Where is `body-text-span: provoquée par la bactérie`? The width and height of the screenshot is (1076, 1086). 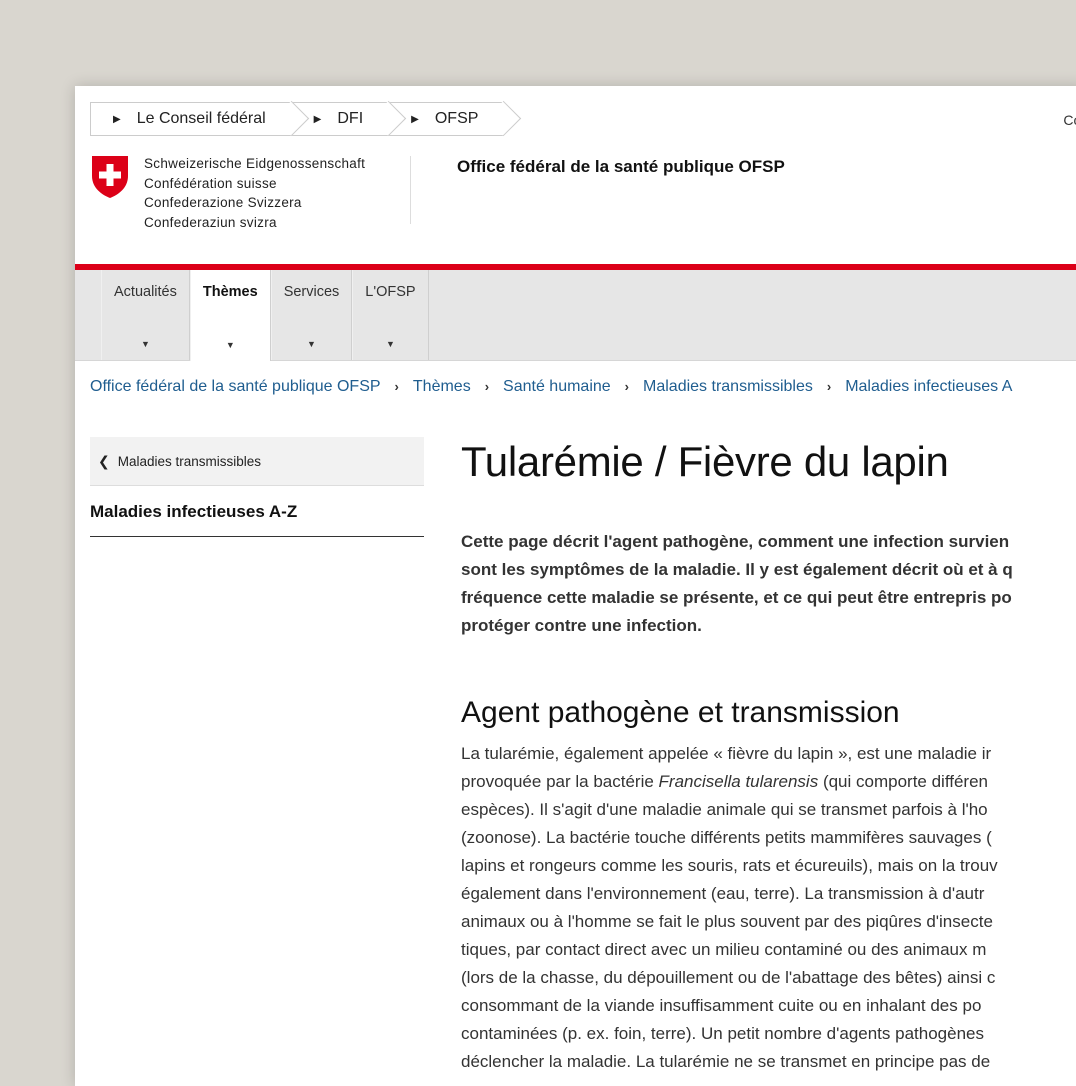
body-text-span: provoquée par la bactérie is located at coordinates (560, 781).